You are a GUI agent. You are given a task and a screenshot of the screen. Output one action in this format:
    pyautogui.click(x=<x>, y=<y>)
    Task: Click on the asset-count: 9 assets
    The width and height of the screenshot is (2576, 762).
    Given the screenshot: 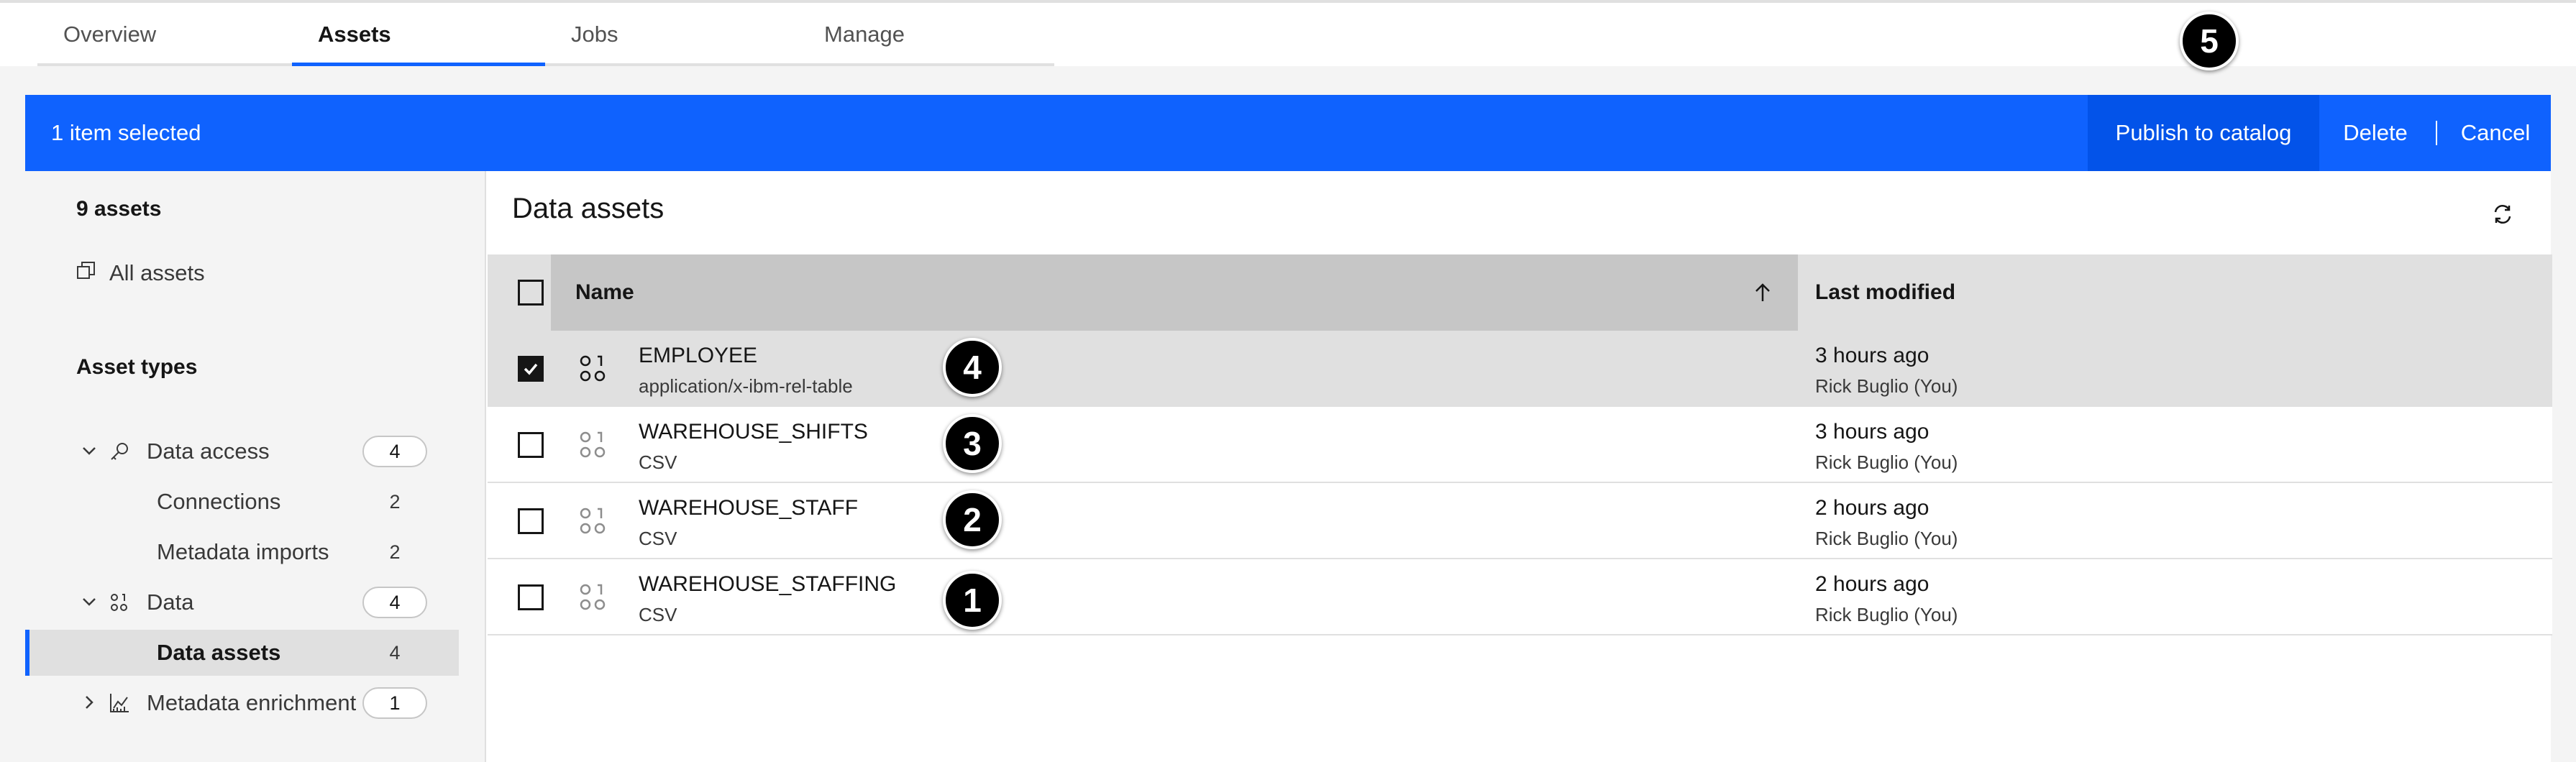 What is the action you would take?
    pyautogui.click(x=119, y=209)
    